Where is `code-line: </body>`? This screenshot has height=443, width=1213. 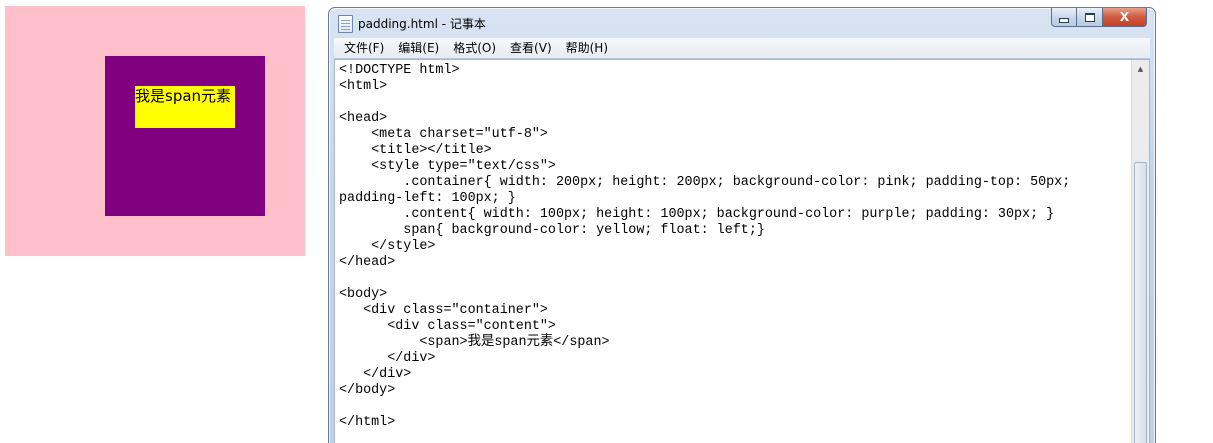 code-line: </body> is located at coordinates (367, 390).